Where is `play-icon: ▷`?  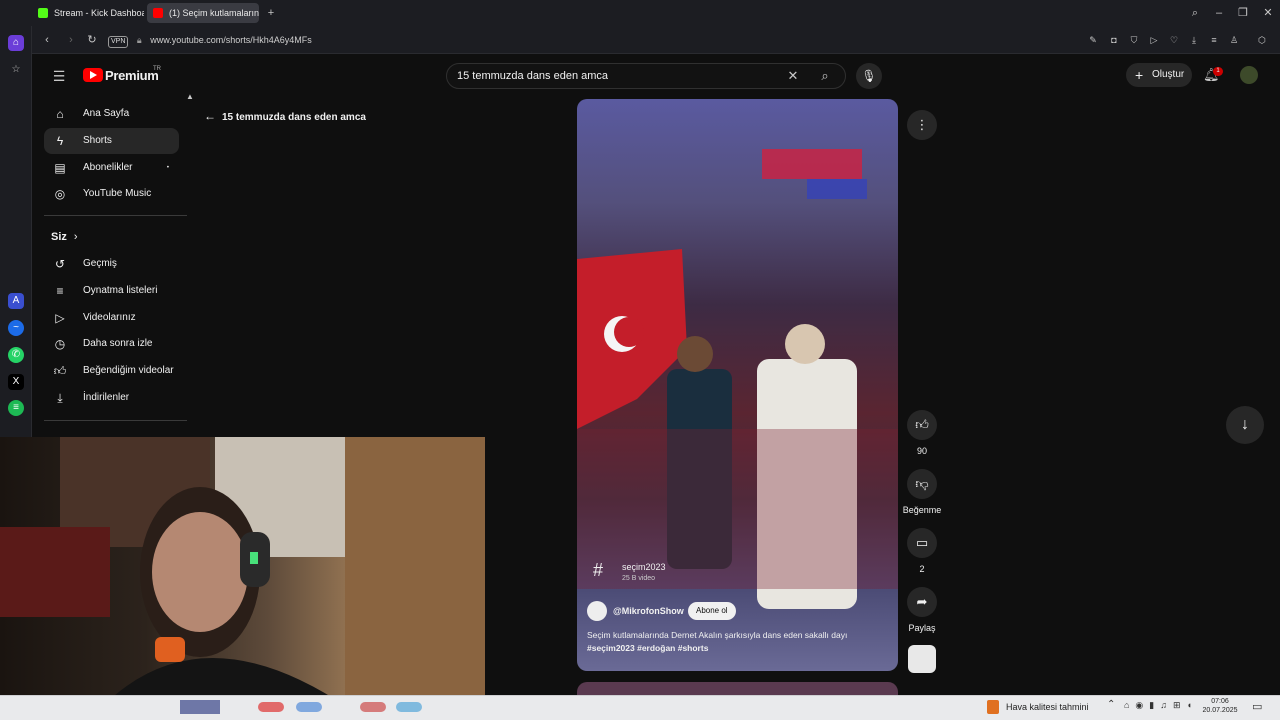 play-icon: ▷ is located at coordinates (1154, 40).